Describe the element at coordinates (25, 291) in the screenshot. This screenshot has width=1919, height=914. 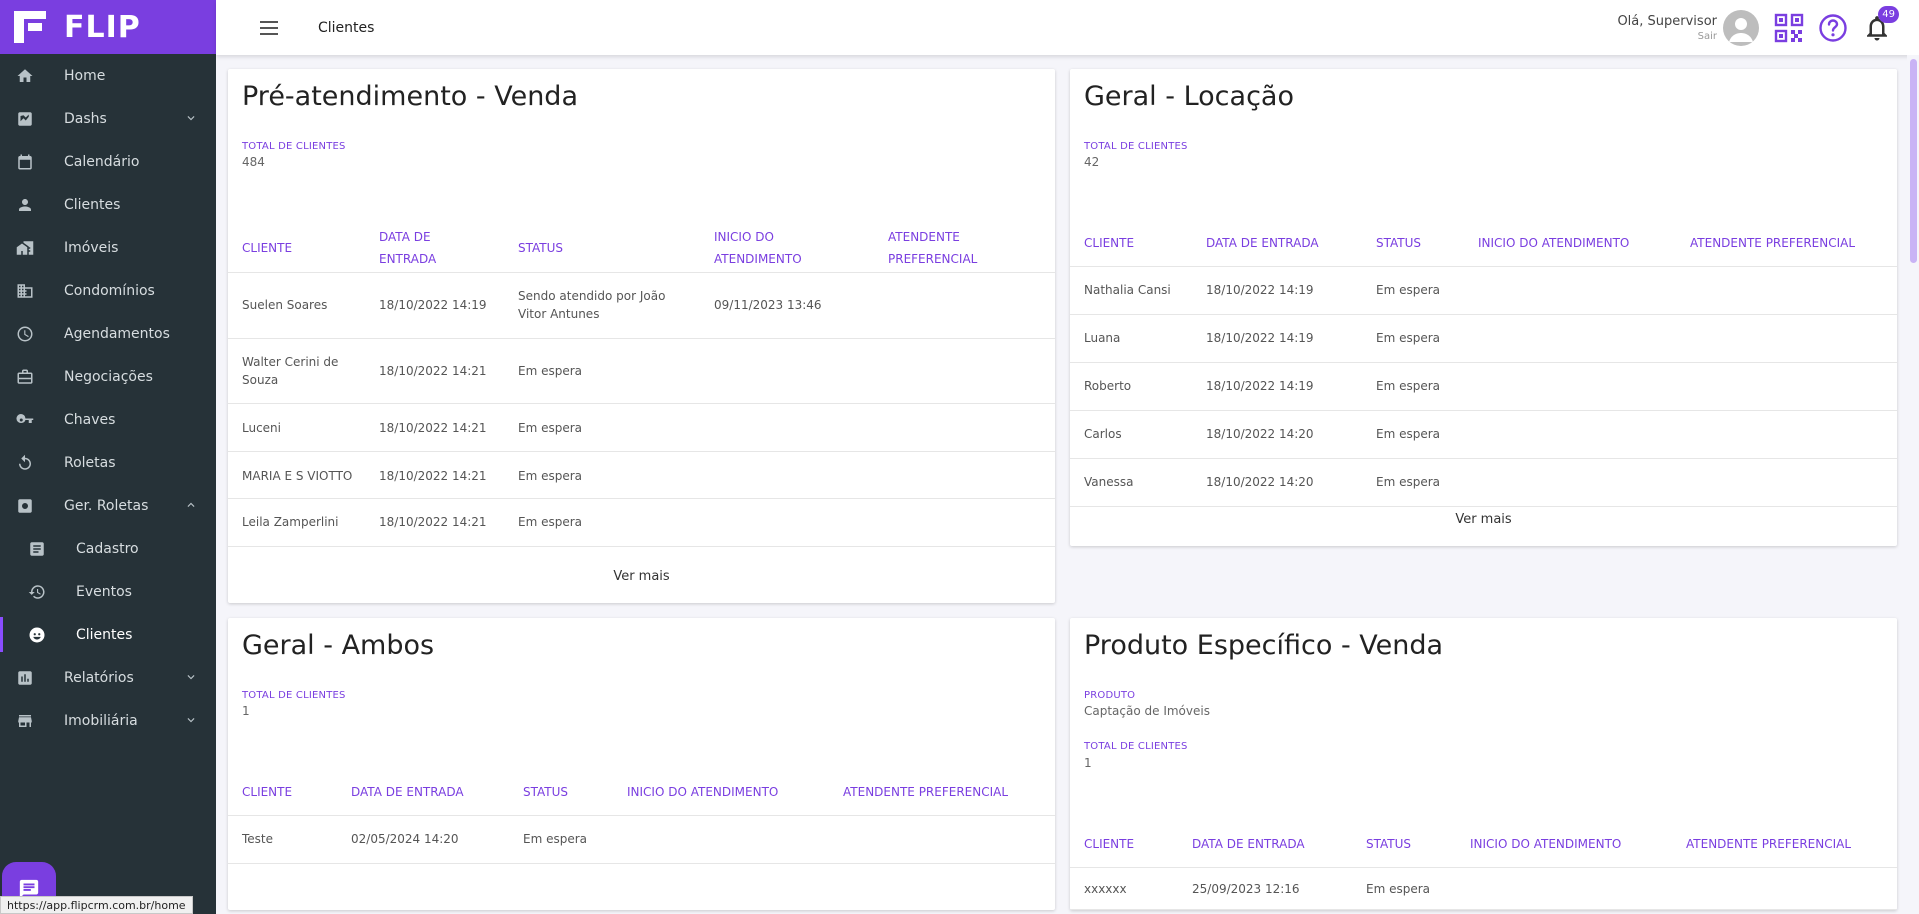
I see `building-icon` at that location.